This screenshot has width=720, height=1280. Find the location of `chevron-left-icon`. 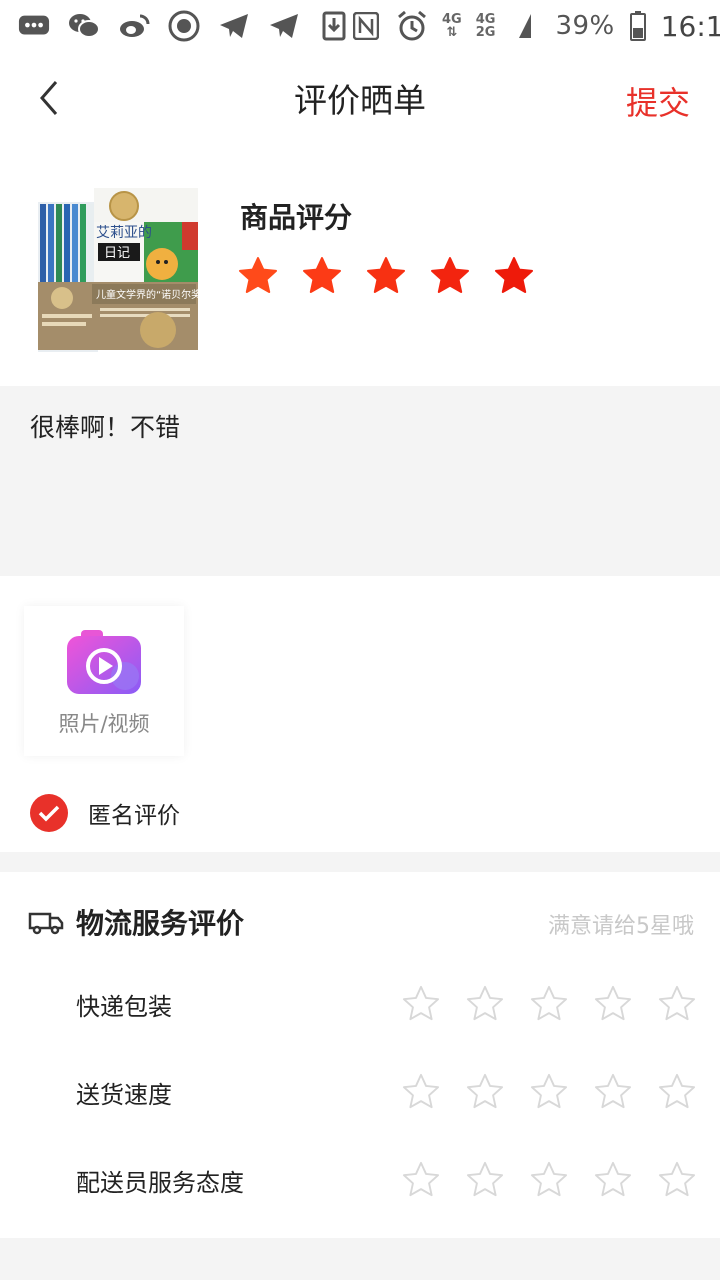

chevron-left-icon is located at coordinates (49, 98).